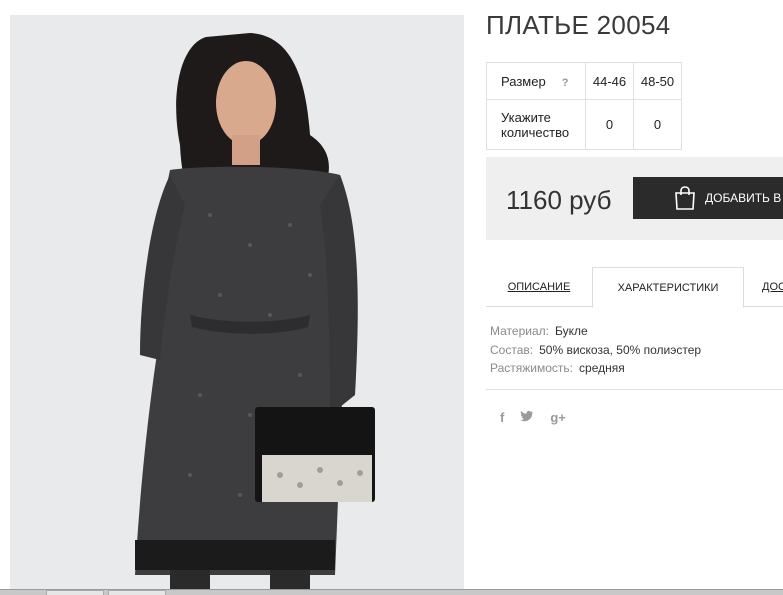 This screenshot has height=595, width=783. What do you see at coordinates (512, 349) in the screenshot?
I see `characteristic-key: Состав:` at bounding box center [512, 349].